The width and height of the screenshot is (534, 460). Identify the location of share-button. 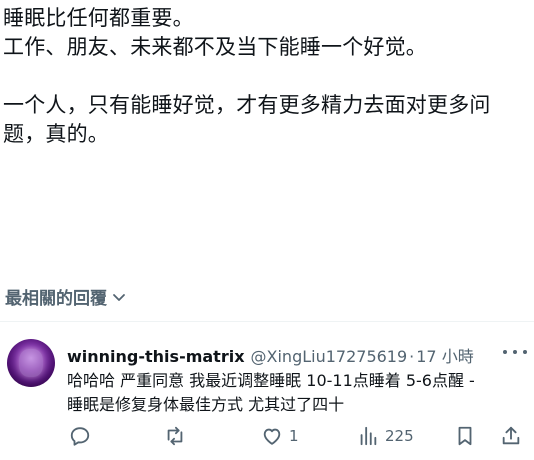
(511, 436).